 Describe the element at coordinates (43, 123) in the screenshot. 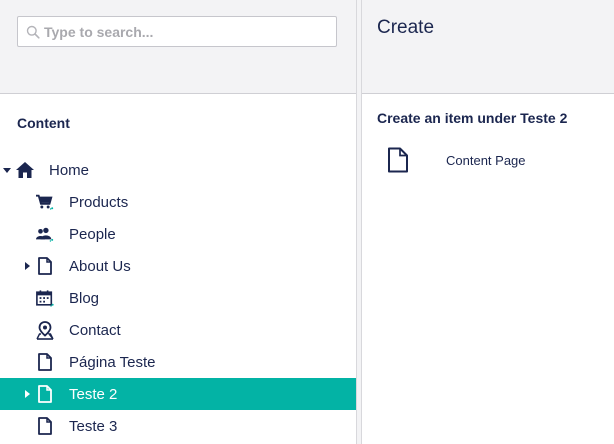

I see `tree-section-title: Content` at that location.